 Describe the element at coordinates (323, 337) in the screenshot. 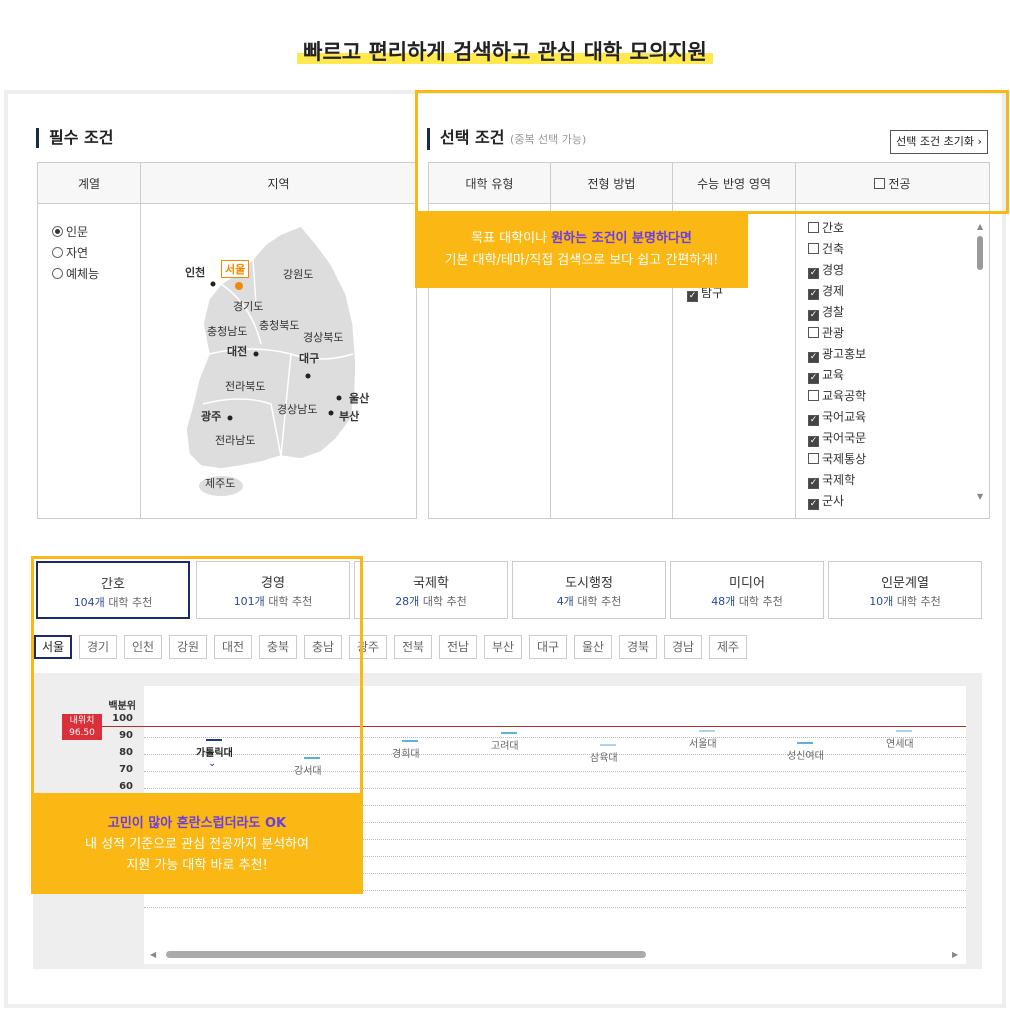

I see `map-label-gyeongbuk: 경상북도` at that location.